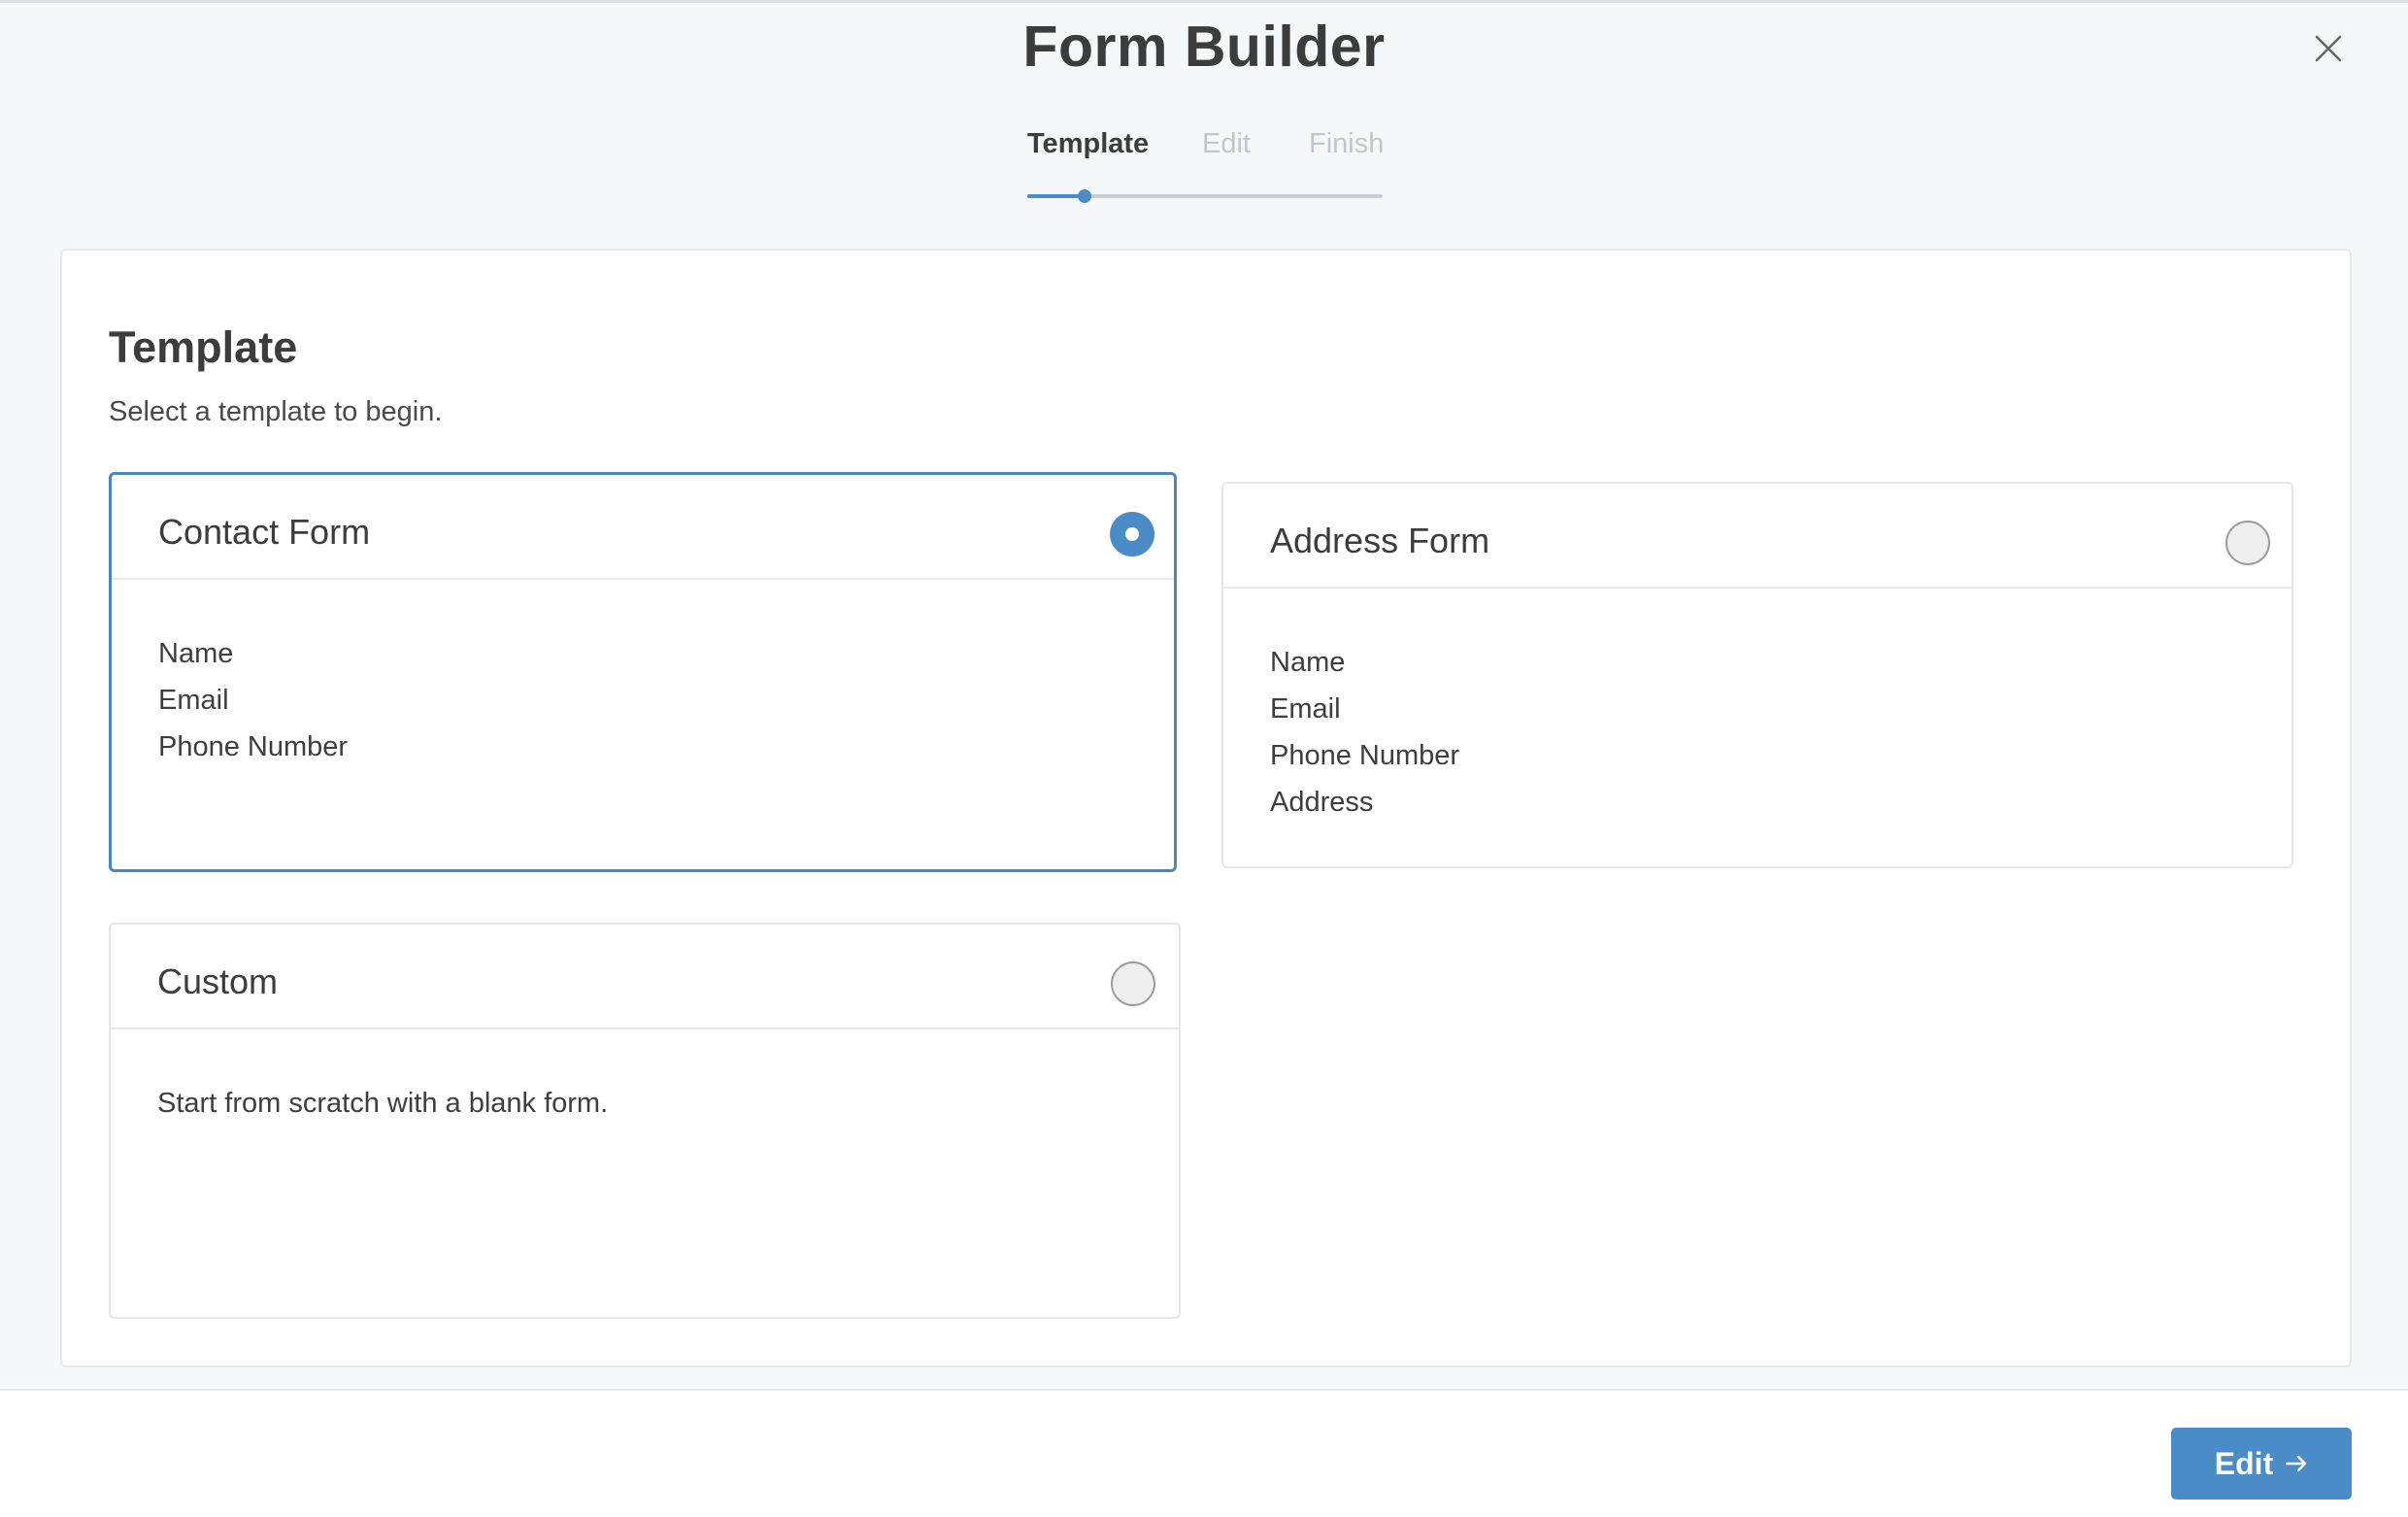  Describe the element at coordinates (1056, 196) in the screenshot. I see `stepper-progress-fill` at that location.